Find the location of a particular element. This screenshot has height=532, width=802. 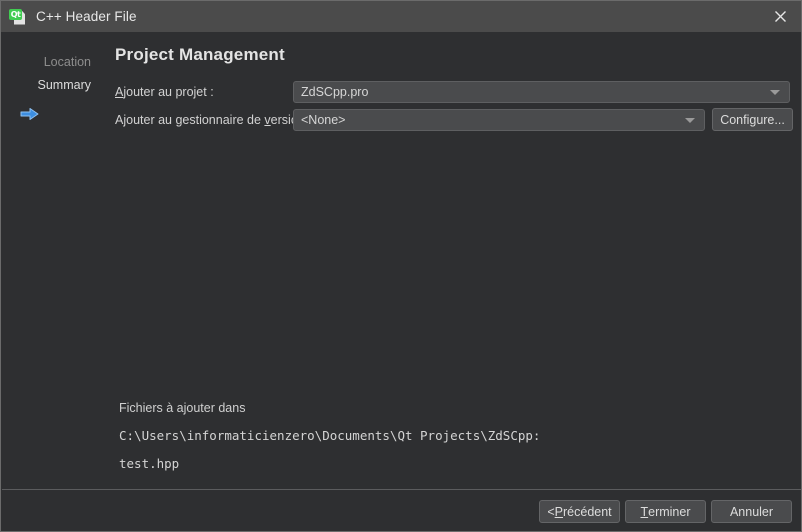

back-button-accelerator: P is located at coordinates (558, 511).